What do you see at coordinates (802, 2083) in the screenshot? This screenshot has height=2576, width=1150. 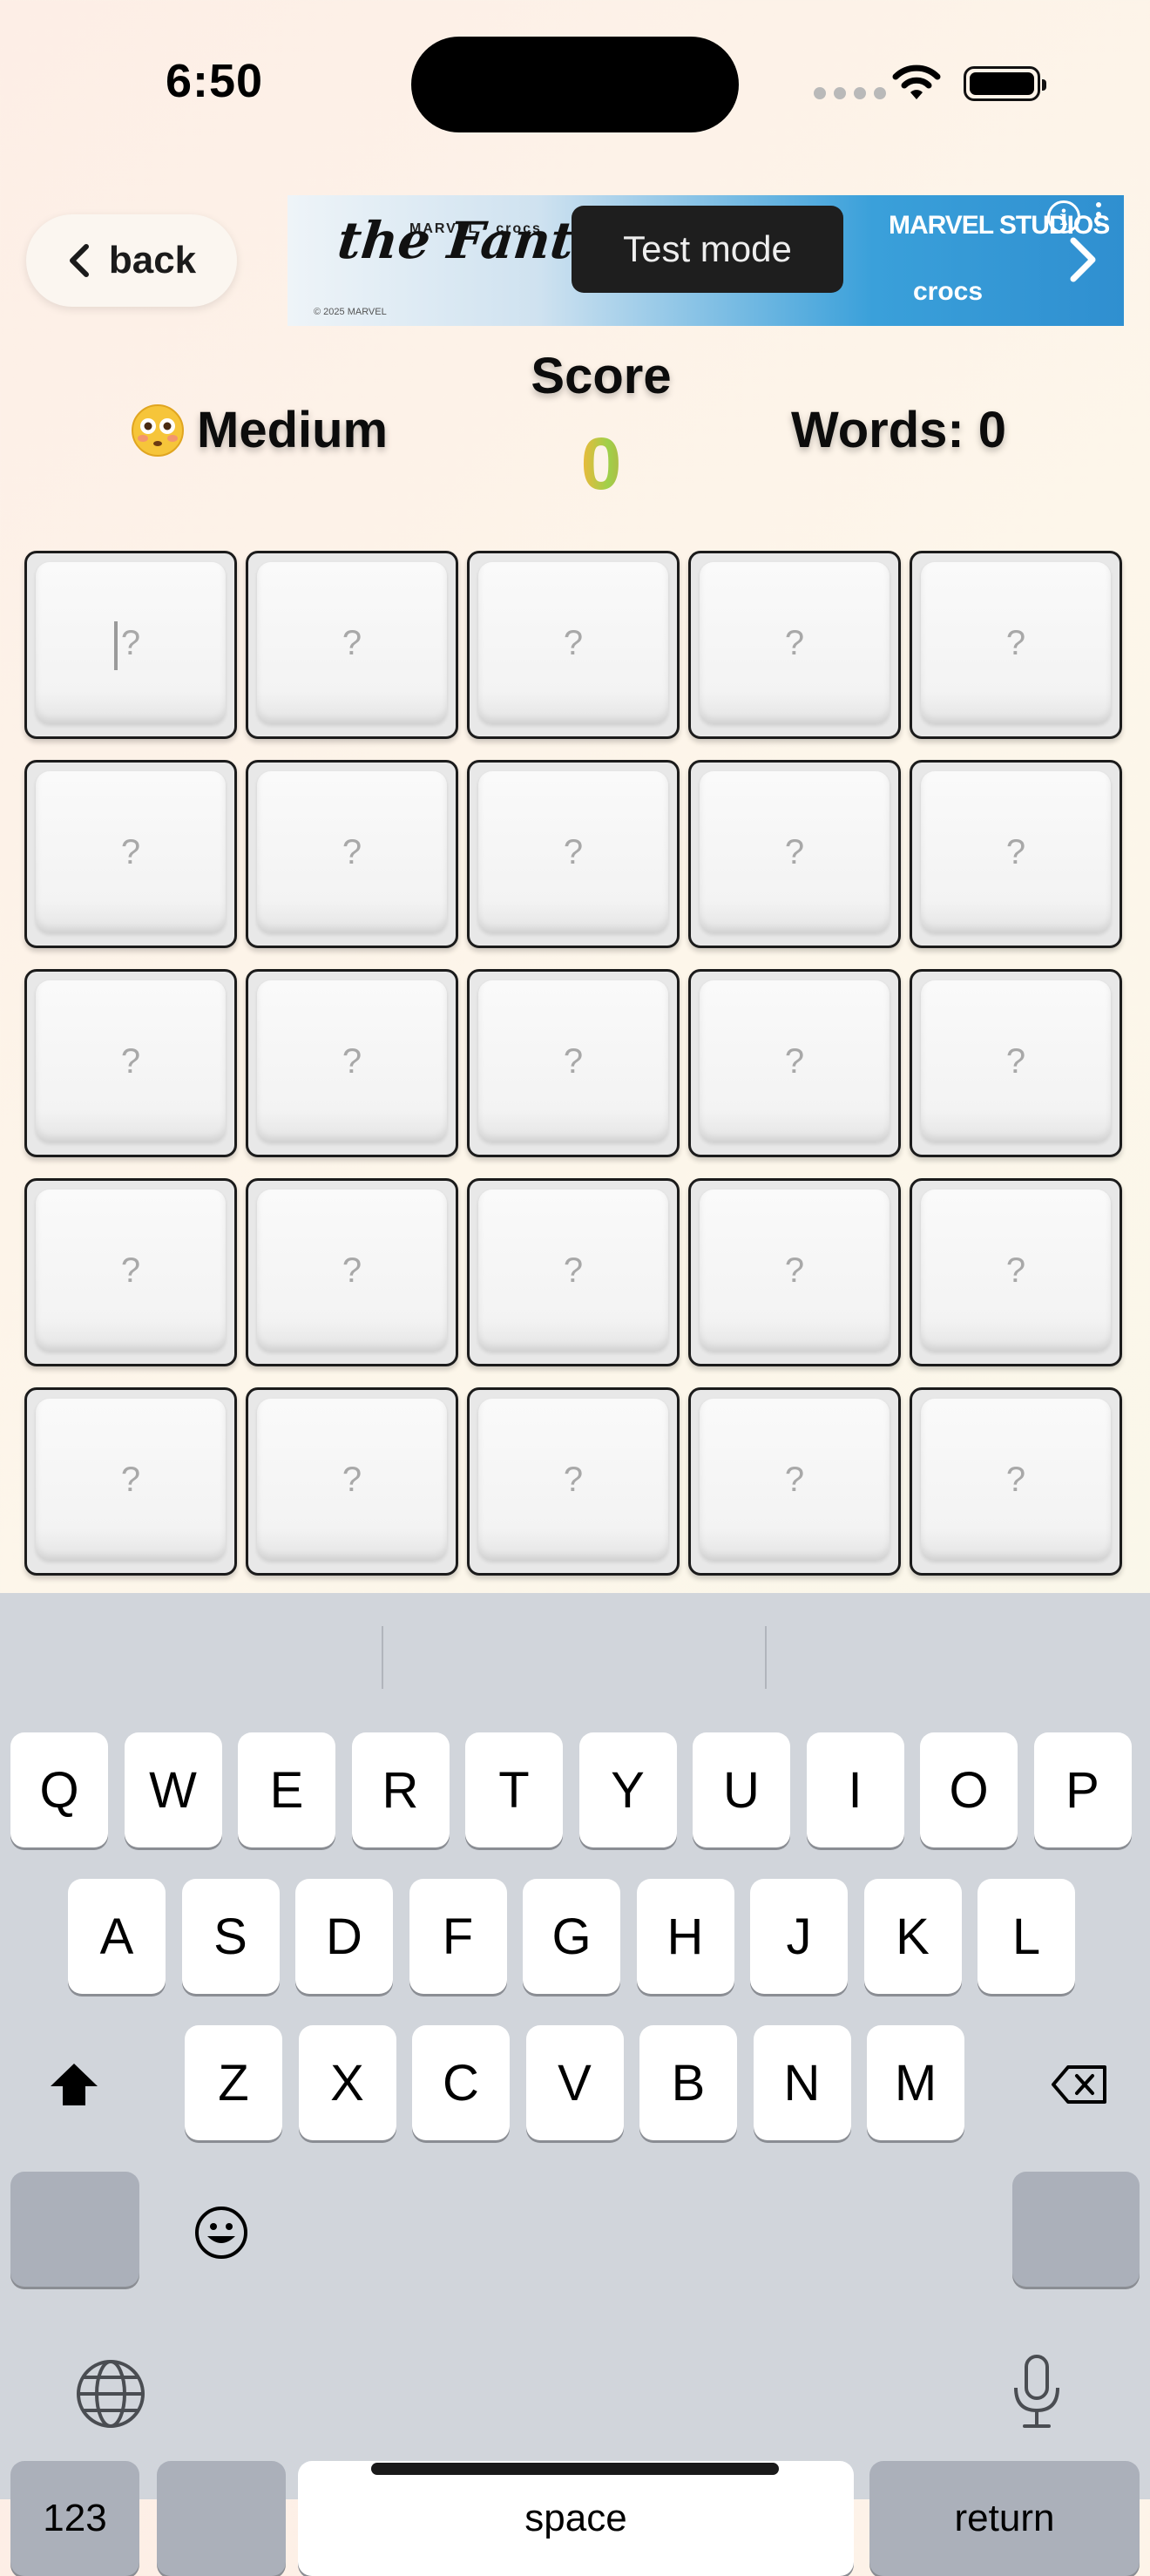 I see `key-n: N` at bounding box center [802, 2083].